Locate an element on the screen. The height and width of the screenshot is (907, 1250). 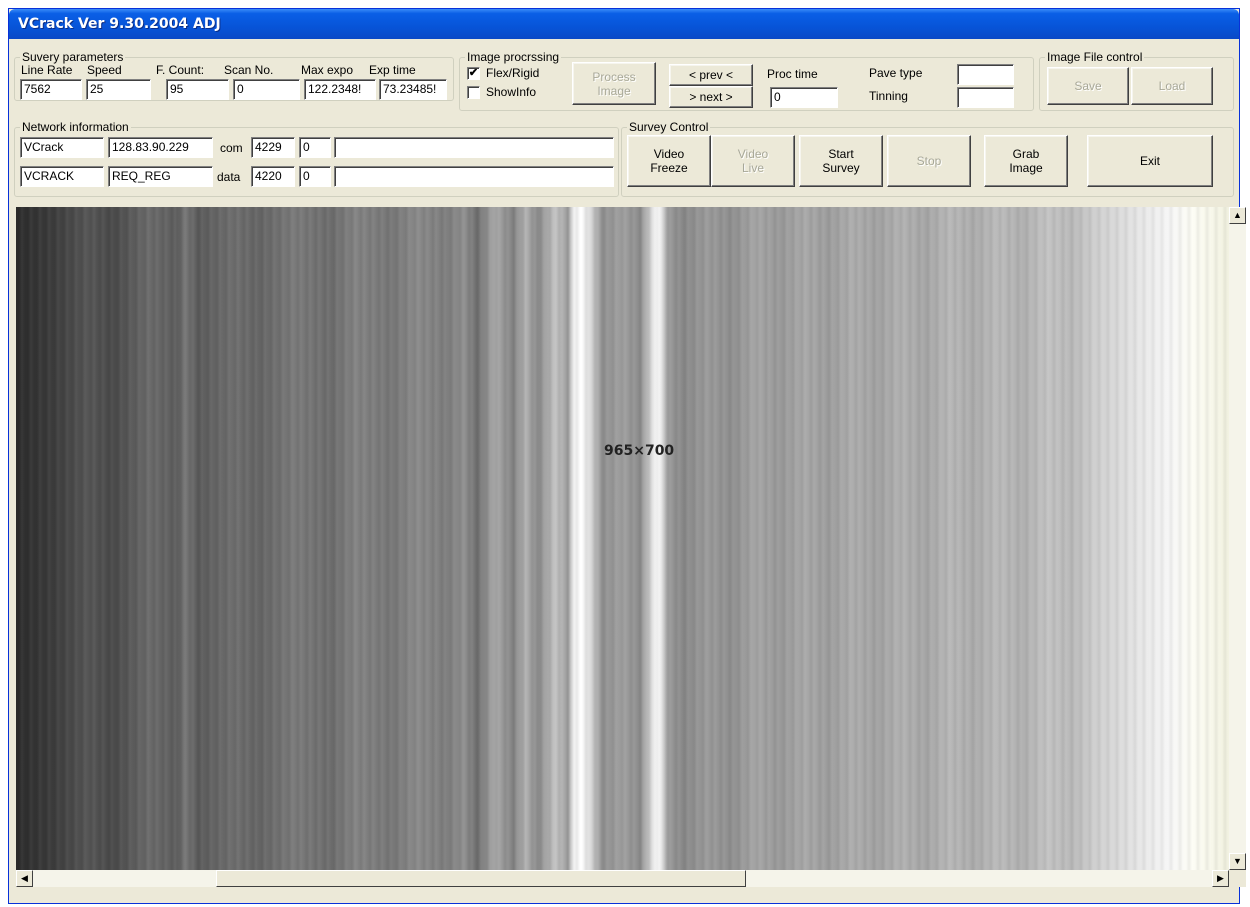
line-rate-field: 7562 is located at coordinates (51, 89).